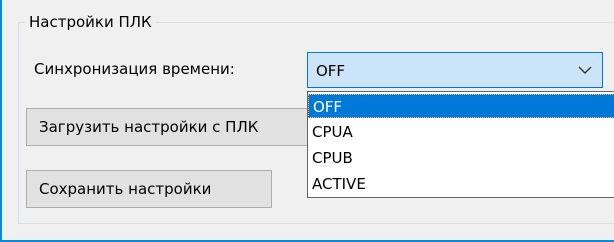 The image size is (614, 242). What do you see at coordinates (134, 69) in the screenshot?
I see `time-sync-label: Синхронизация времени:` at bounding box center [134, 69].